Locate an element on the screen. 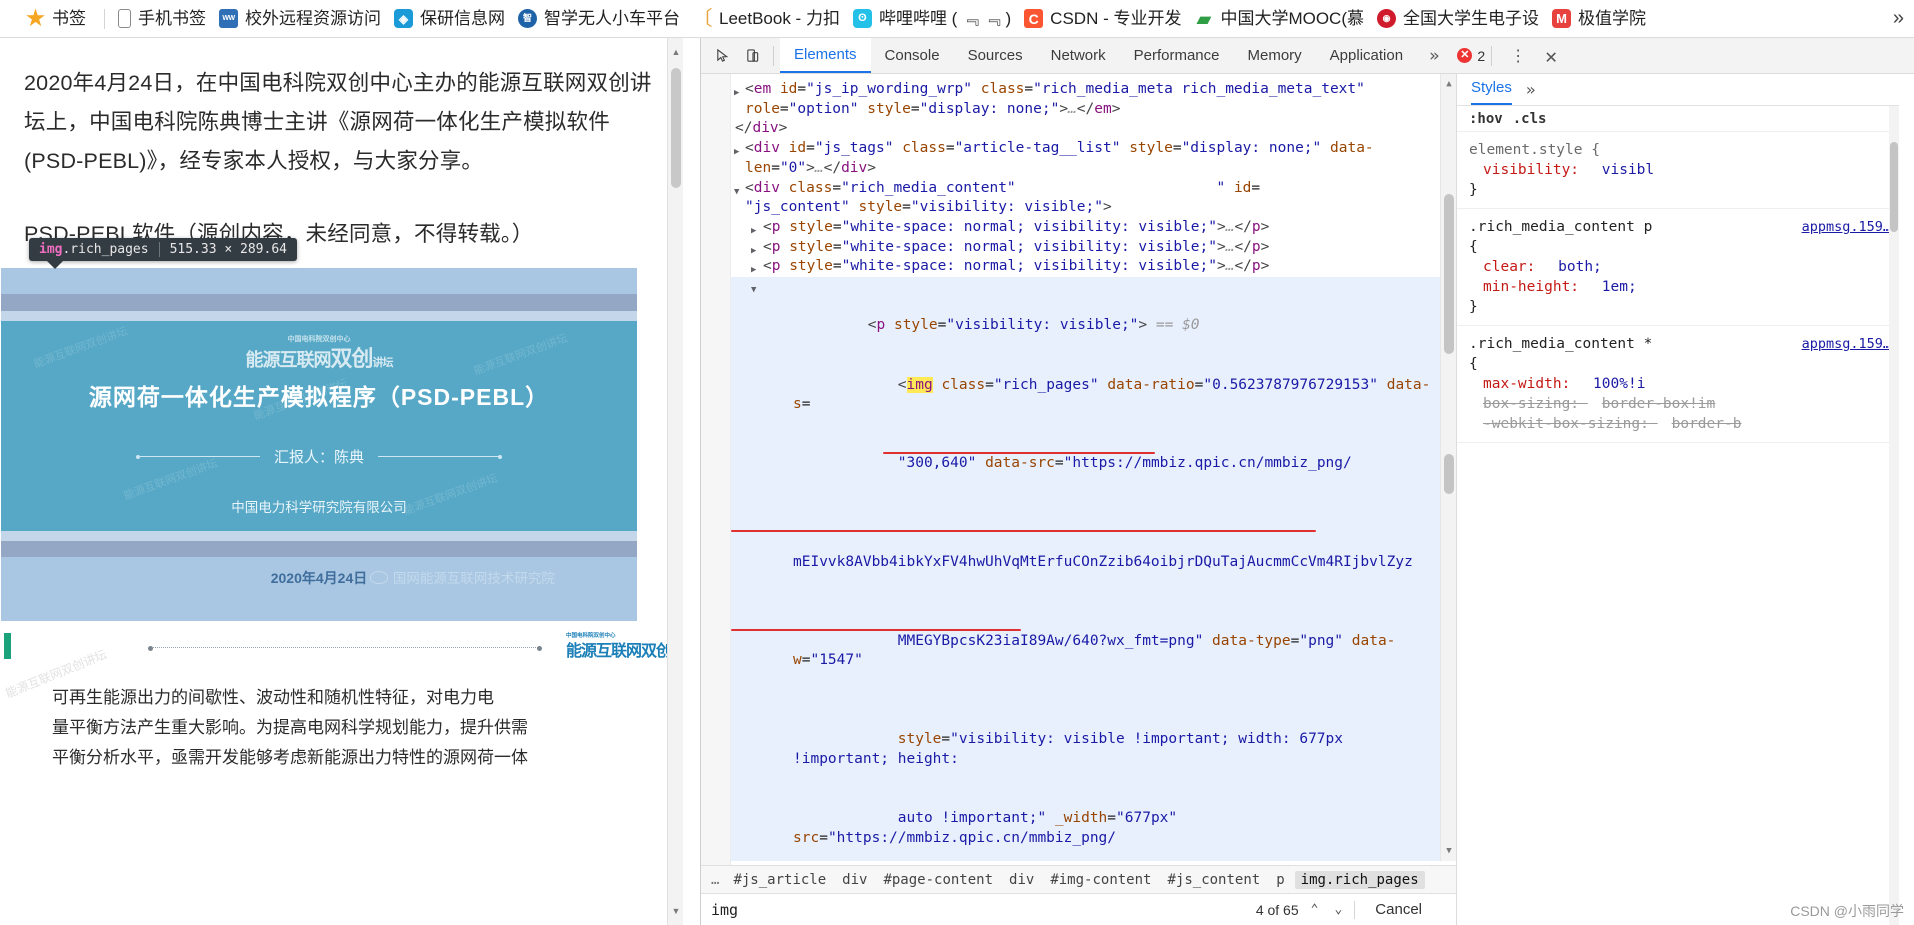 Image resolution: width=1914 pixels, height=925 pixels. style-declaration: max-width: 100%!i is located at coordinates (1680, 384).